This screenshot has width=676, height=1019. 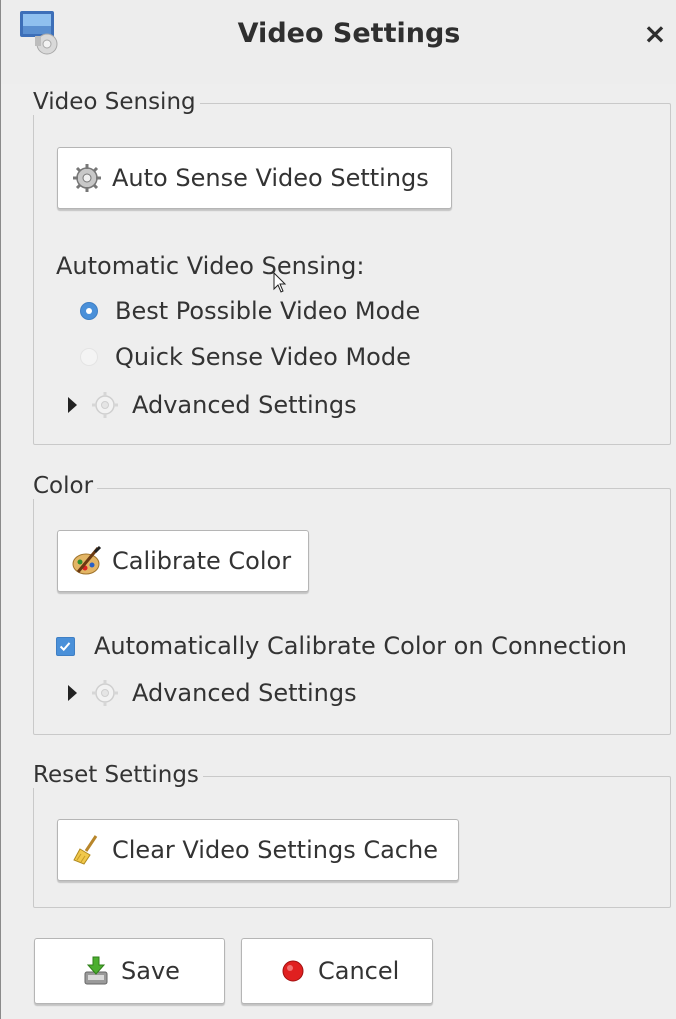 What do you see at coordinates (275, 850) in the screenshot?
I see `clear-cache-button-label: Clear Video Settings Cache` at bounding box center [275, 850].